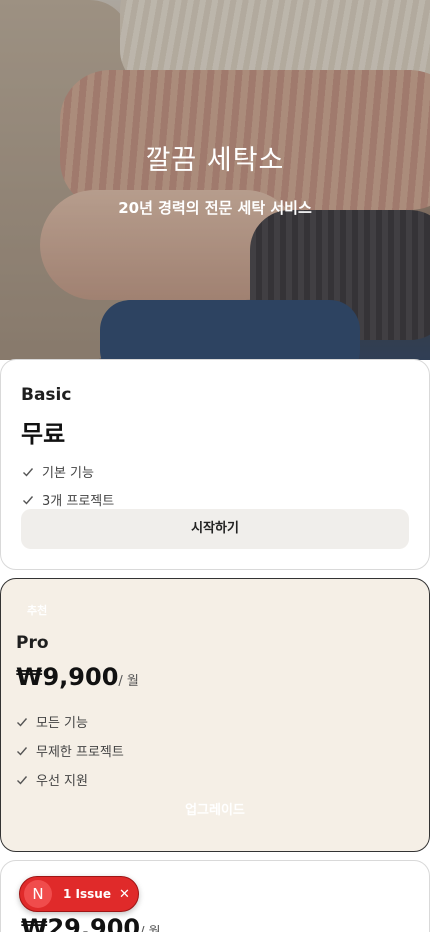 The width and height of the screenshot is (430, 932). What do you see at coordinates (46, 395) in the screenshot?
I see `plan-name: Basic` at bounding box center [46, 395].